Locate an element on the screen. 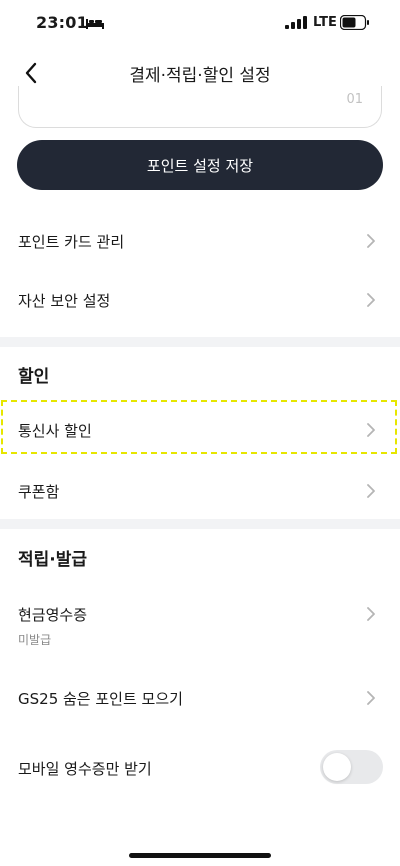 This screenshot has width=400, height=866. toggle-knob is located at coordinates (337, 767).